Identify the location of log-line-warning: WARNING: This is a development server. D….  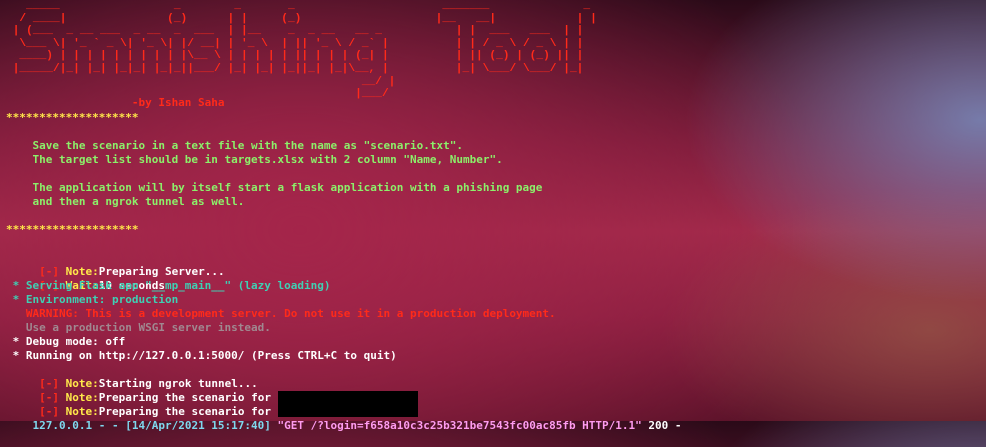
(281, 313).